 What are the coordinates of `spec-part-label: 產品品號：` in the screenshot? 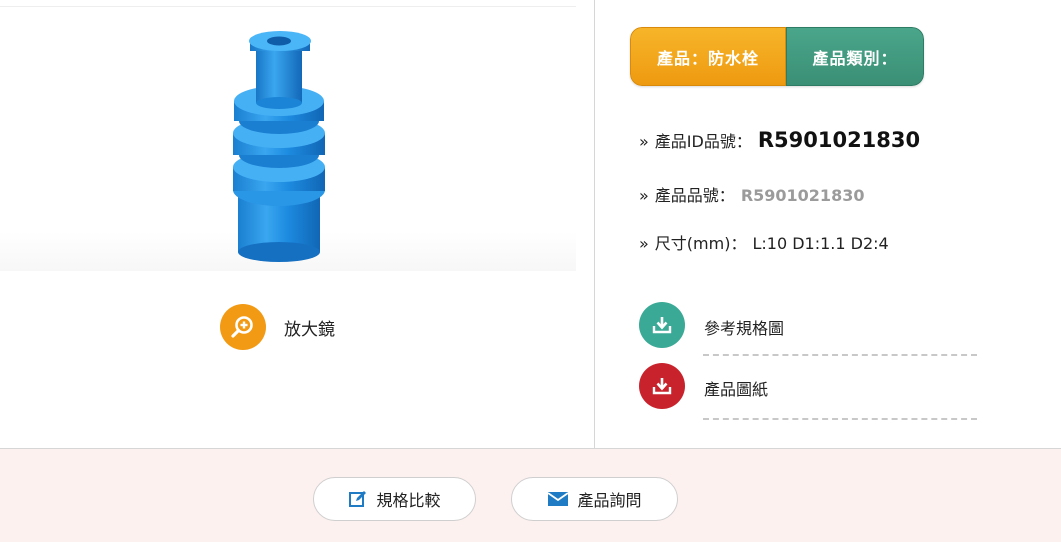 It's located at (694, 195).